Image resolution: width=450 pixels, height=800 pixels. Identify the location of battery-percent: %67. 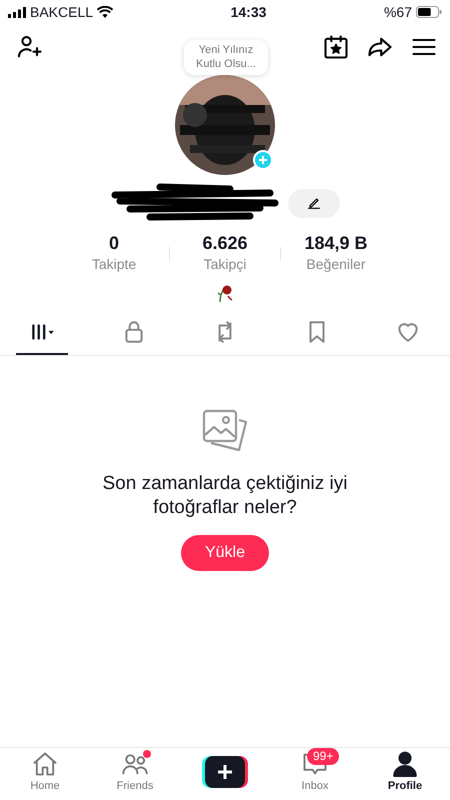
(398, 12).